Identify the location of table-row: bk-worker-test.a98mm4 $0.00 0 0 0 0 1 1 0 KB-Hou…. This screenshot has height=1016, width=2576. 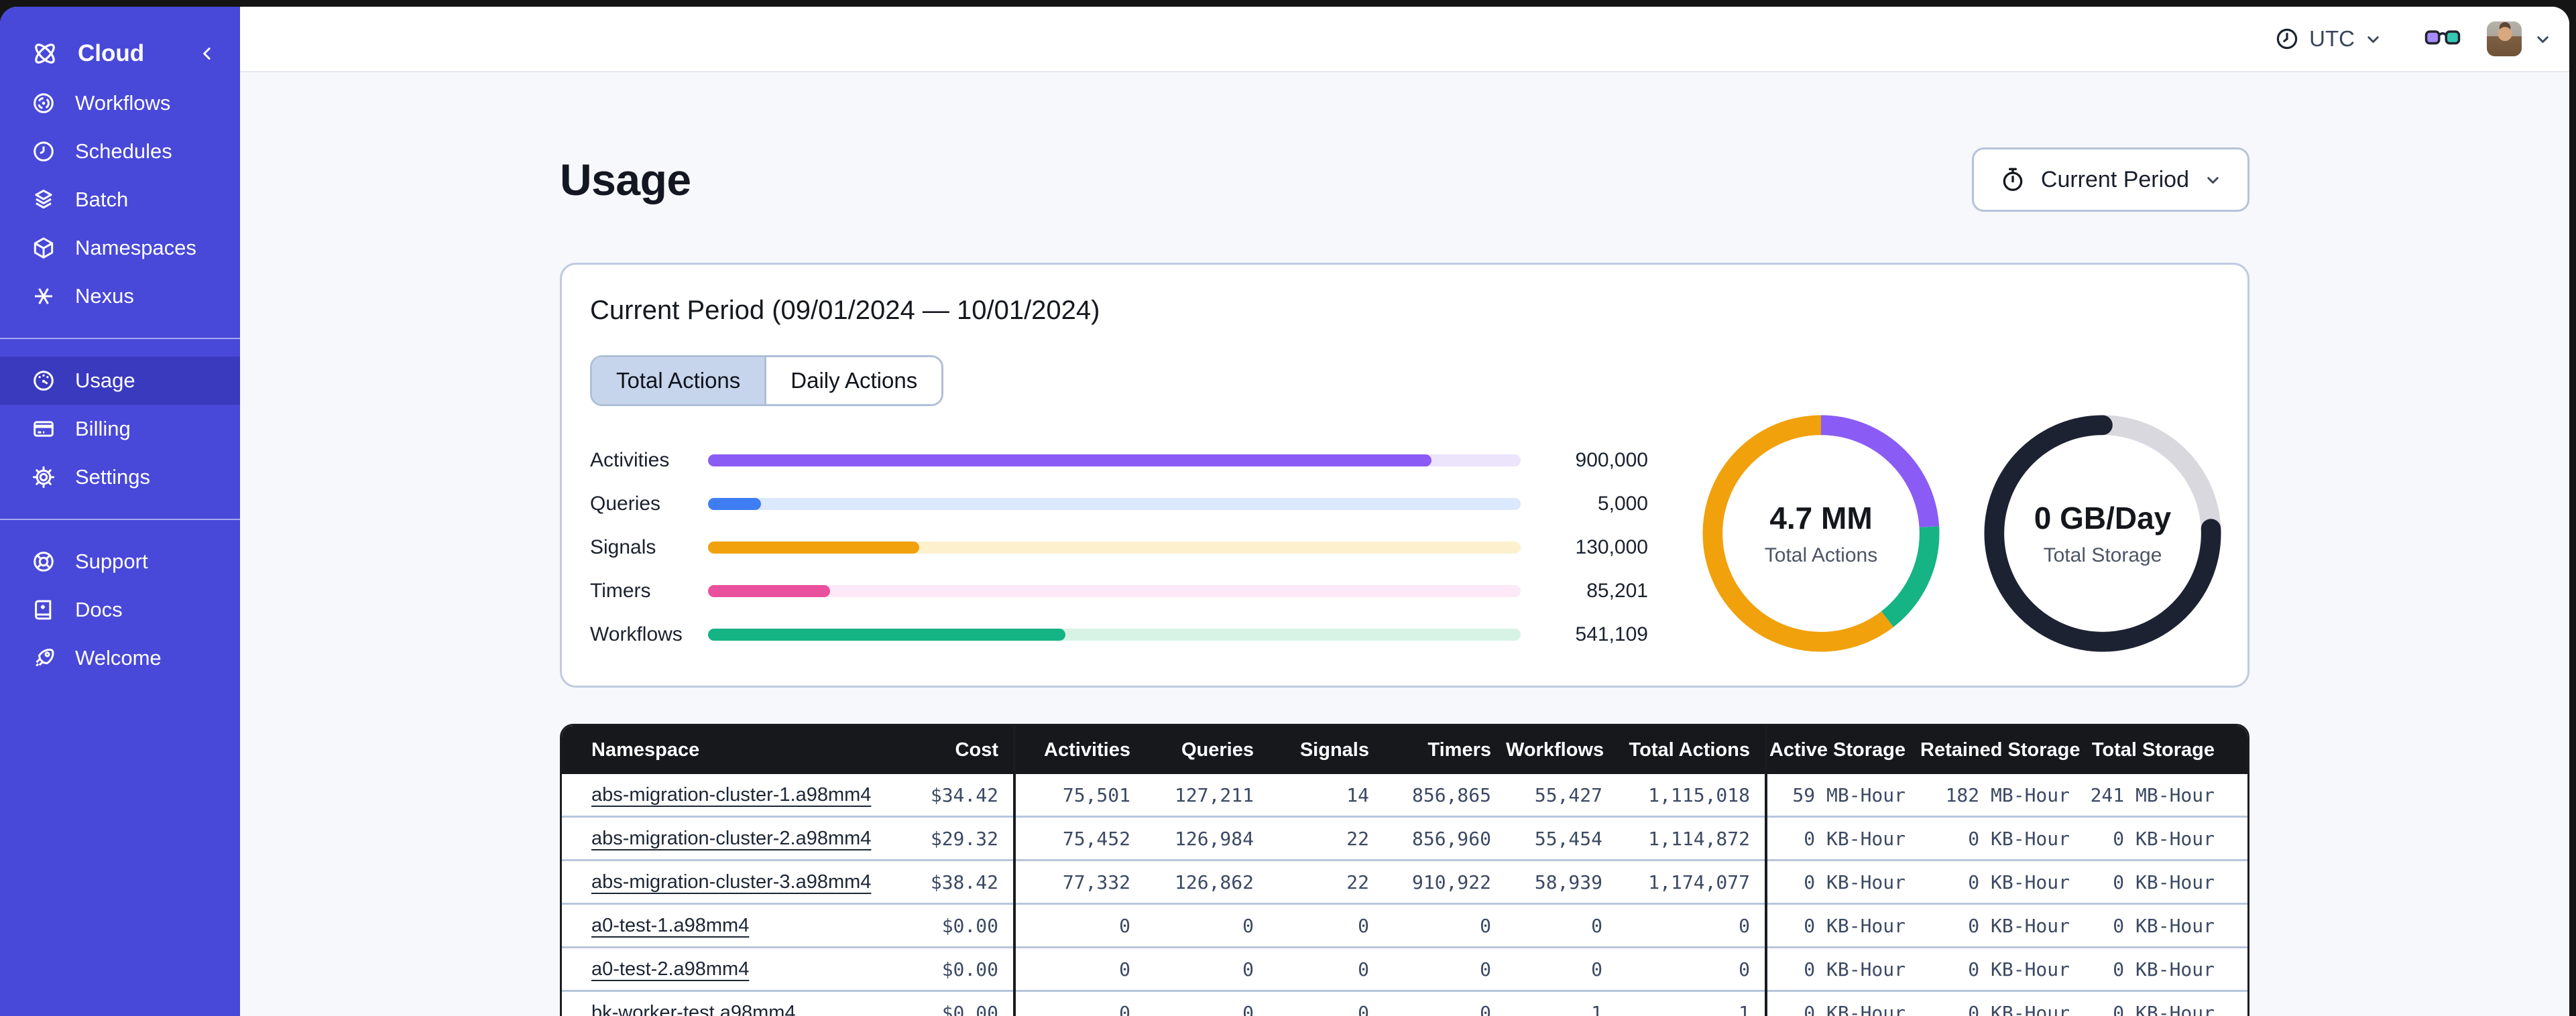
(1404, 1003).